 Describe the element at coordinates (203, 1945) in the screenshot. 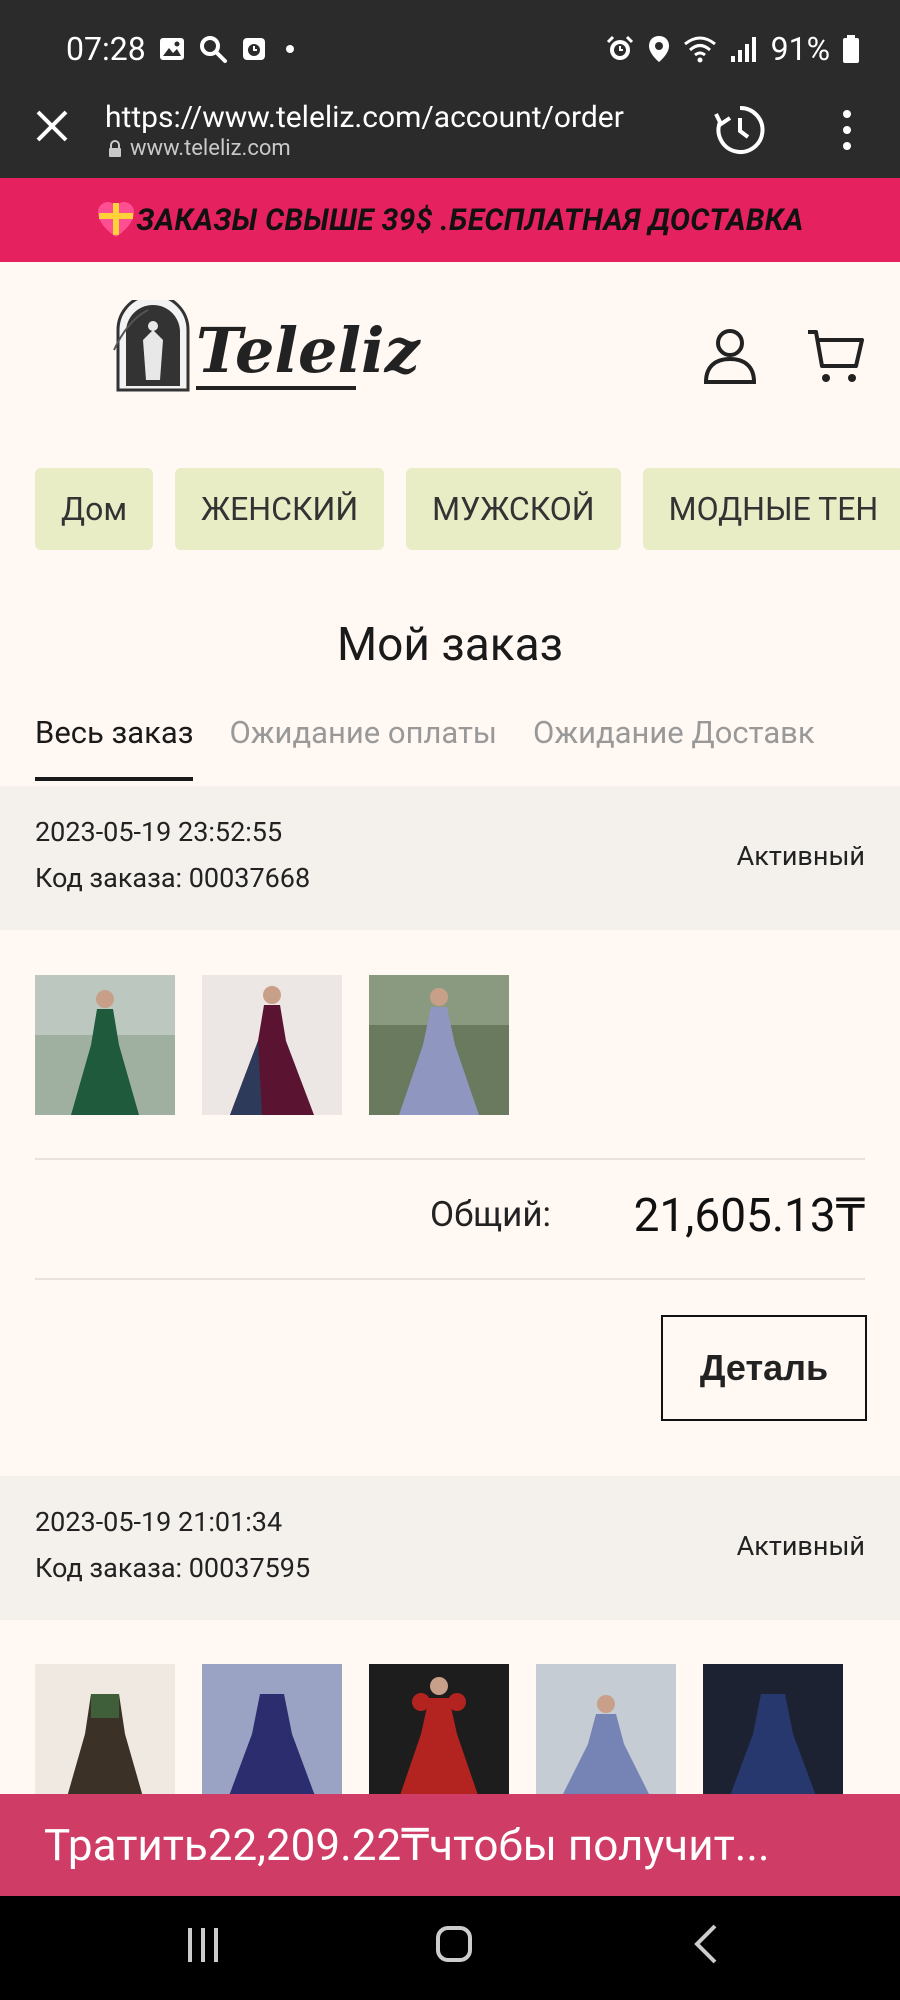

I see `recent-apps-icon` at that location.